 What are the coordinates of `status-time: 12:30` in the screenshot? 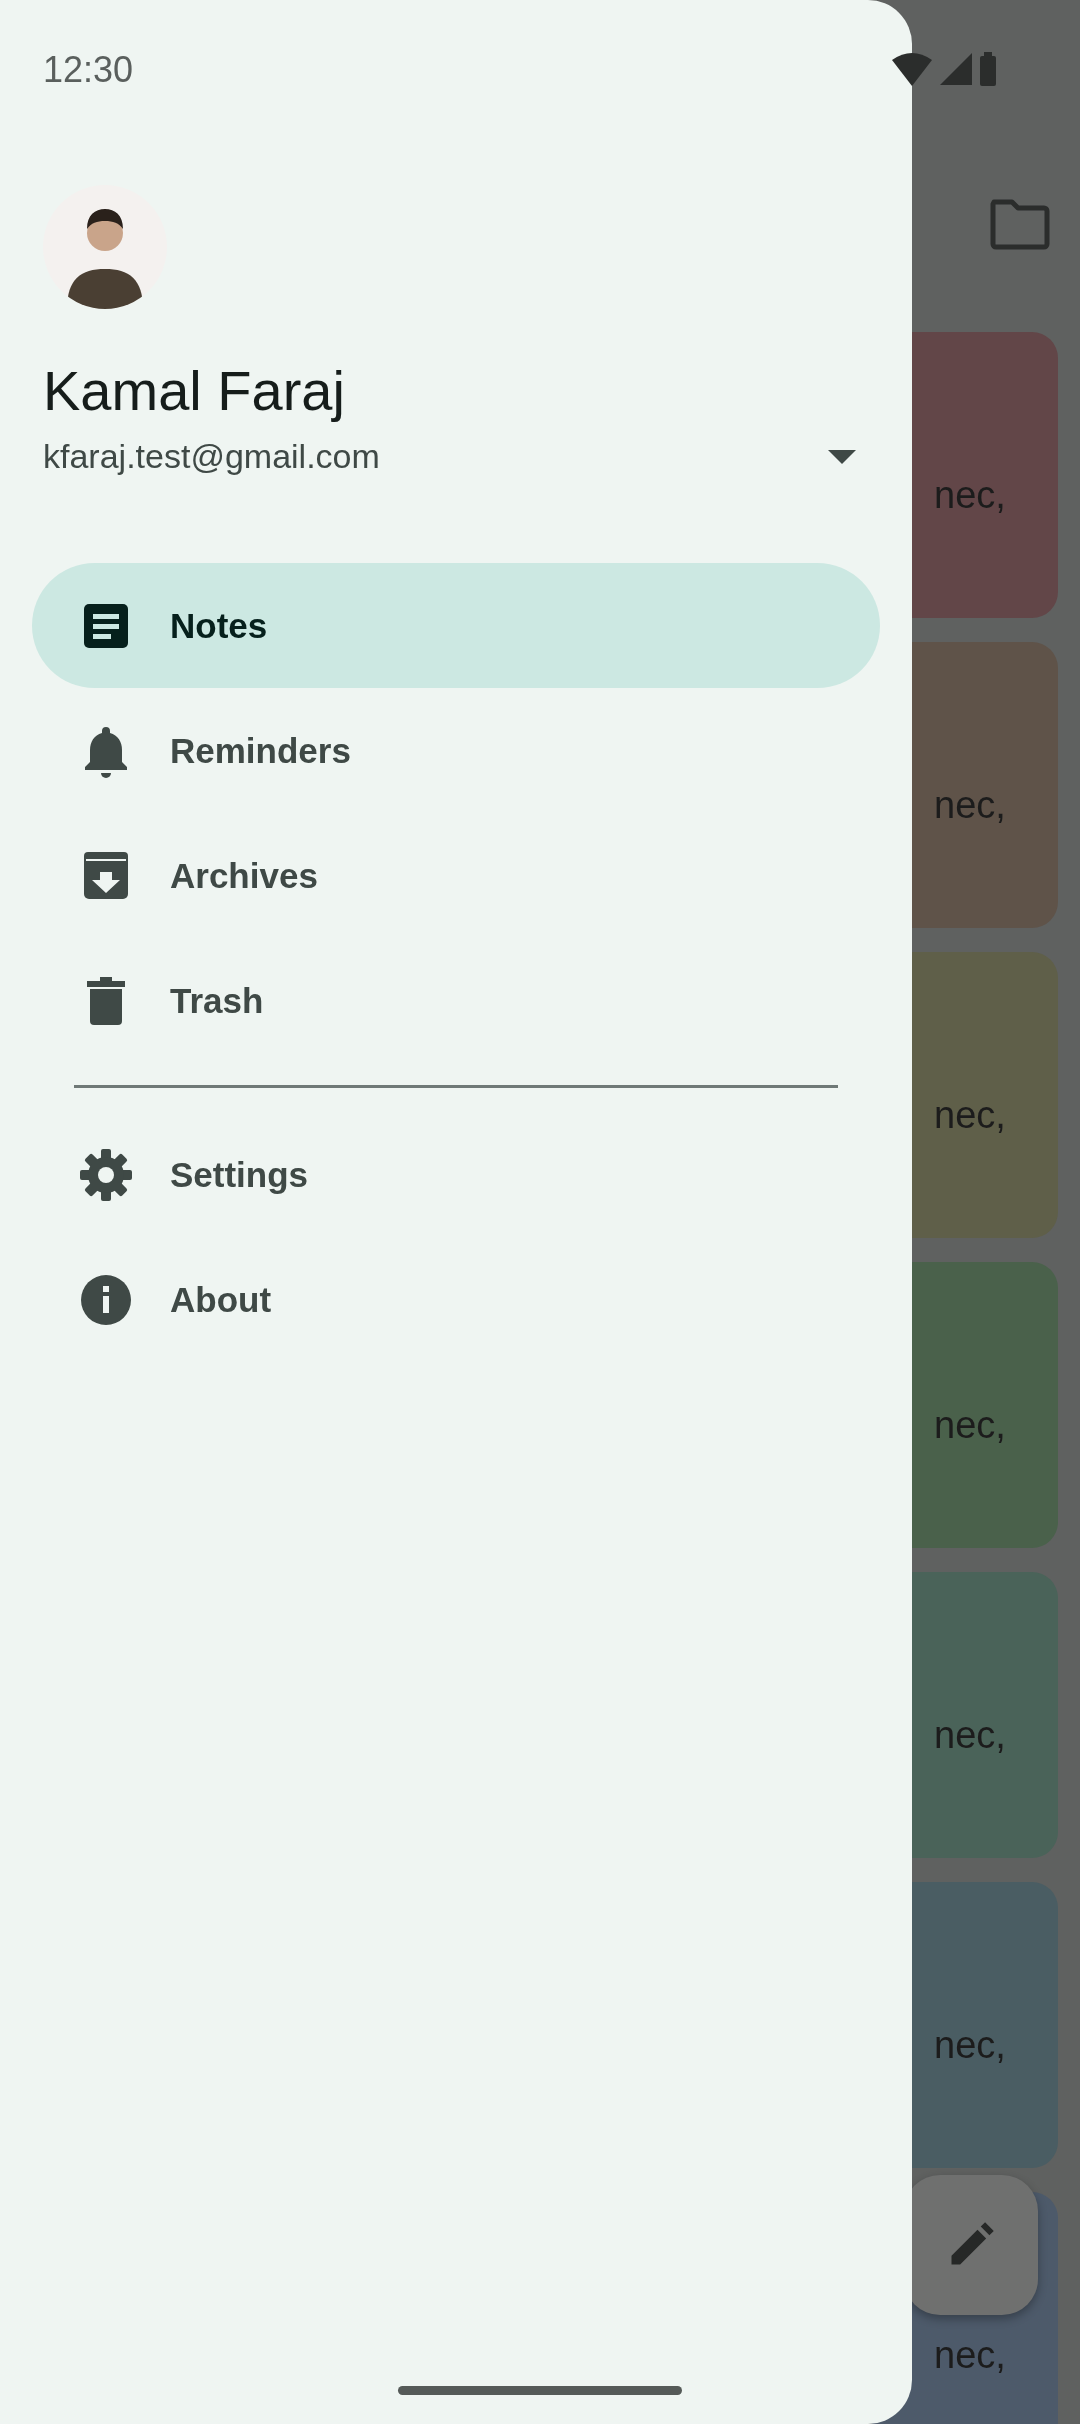 It's located at (88, 70).